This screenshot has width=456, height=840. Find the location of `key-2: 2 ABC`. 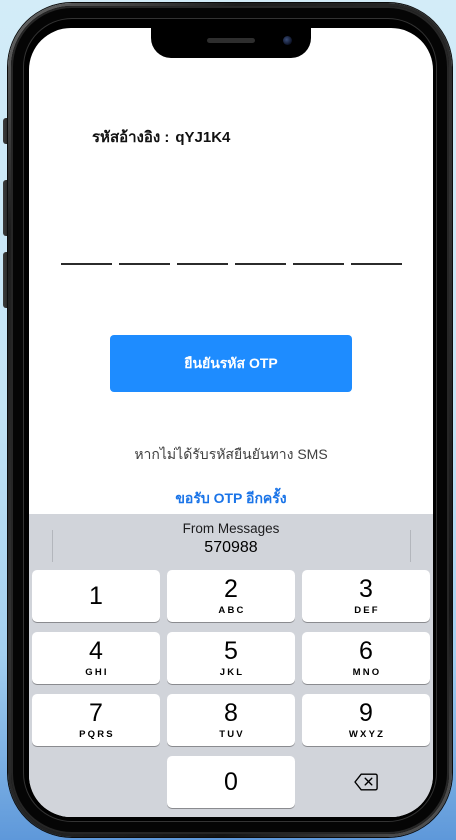

key-2: 2 ABC is located at coordinates (231, 596).